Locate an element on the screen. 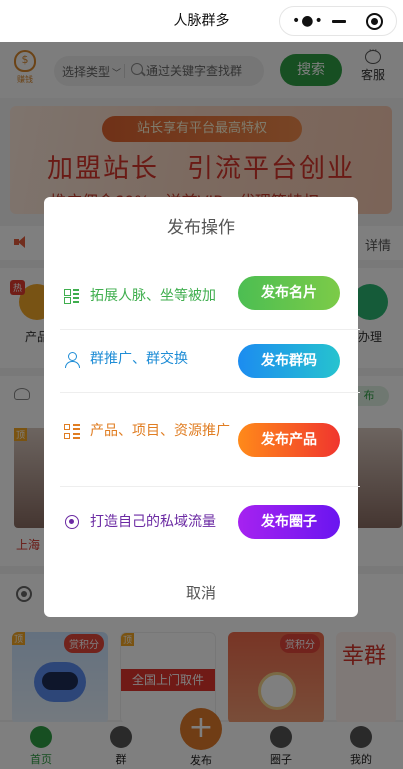 The image size is (403, 769). row-label: 产品、项目、资源推广 is located at coordinates (149, 431).